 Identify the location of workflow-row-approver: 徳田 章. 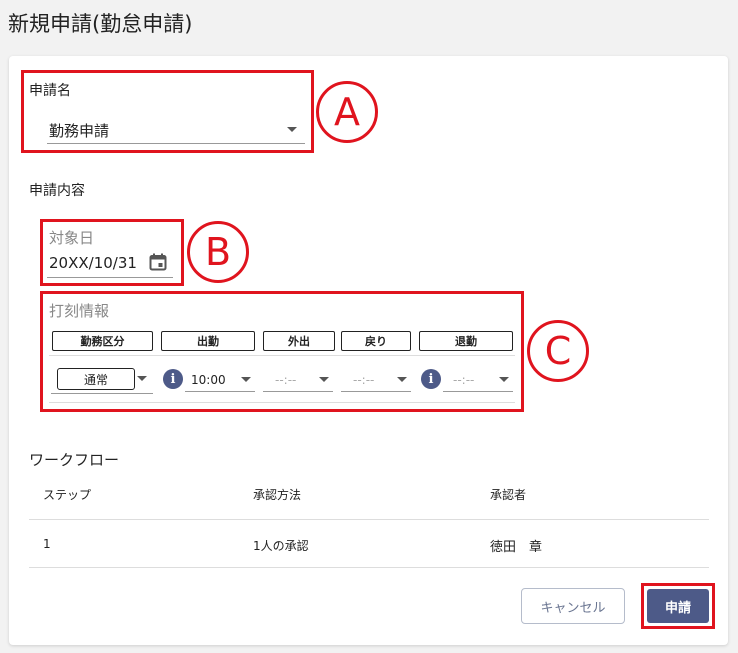
(516, 547).